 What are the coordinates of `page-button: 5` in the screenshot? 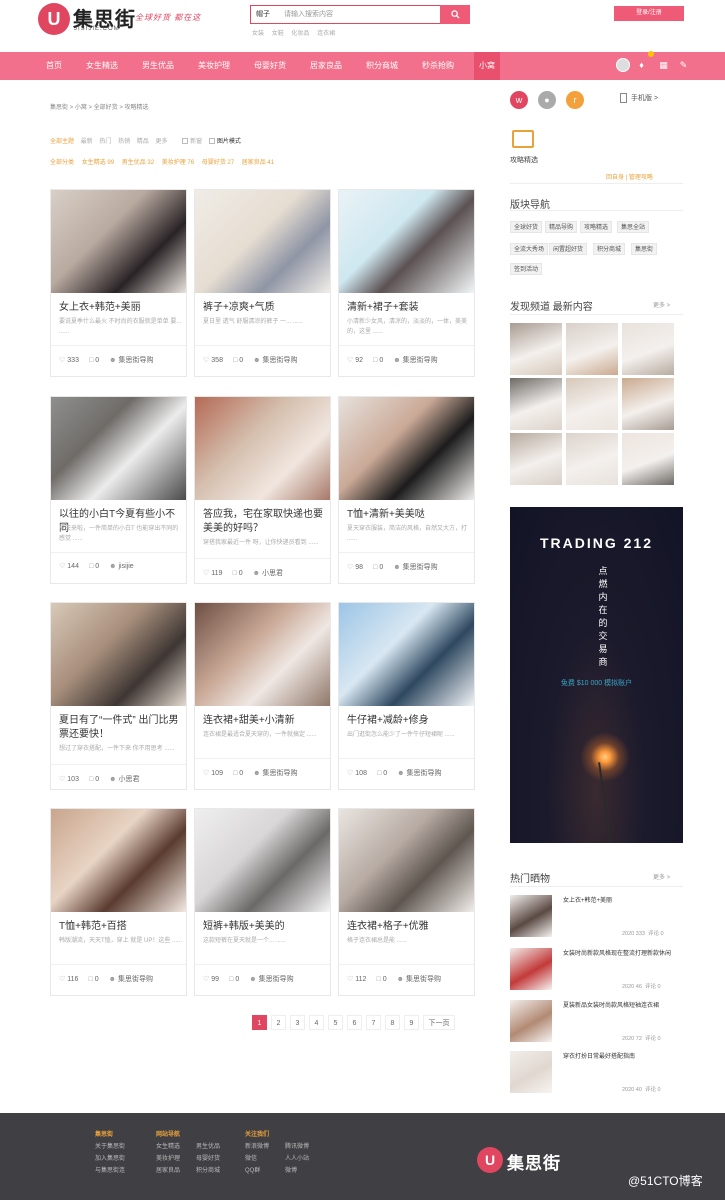 It's located at (335, 1022).